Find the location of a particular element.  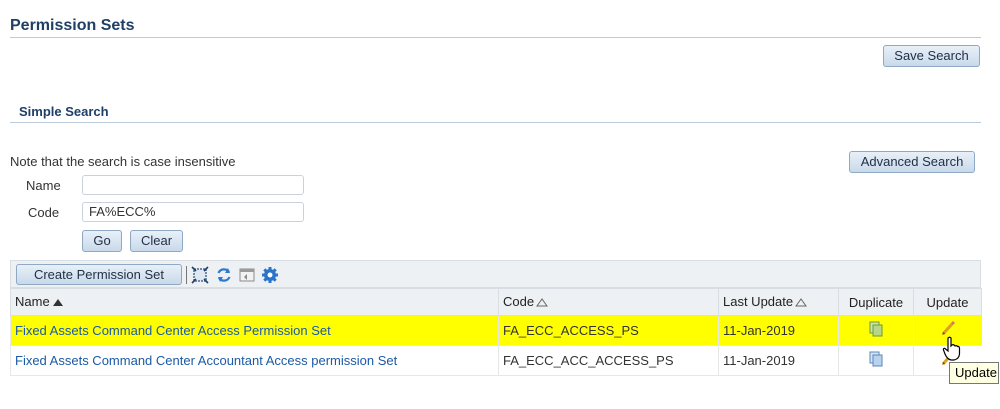

refresh-icon is located at coordinates (224, 276).